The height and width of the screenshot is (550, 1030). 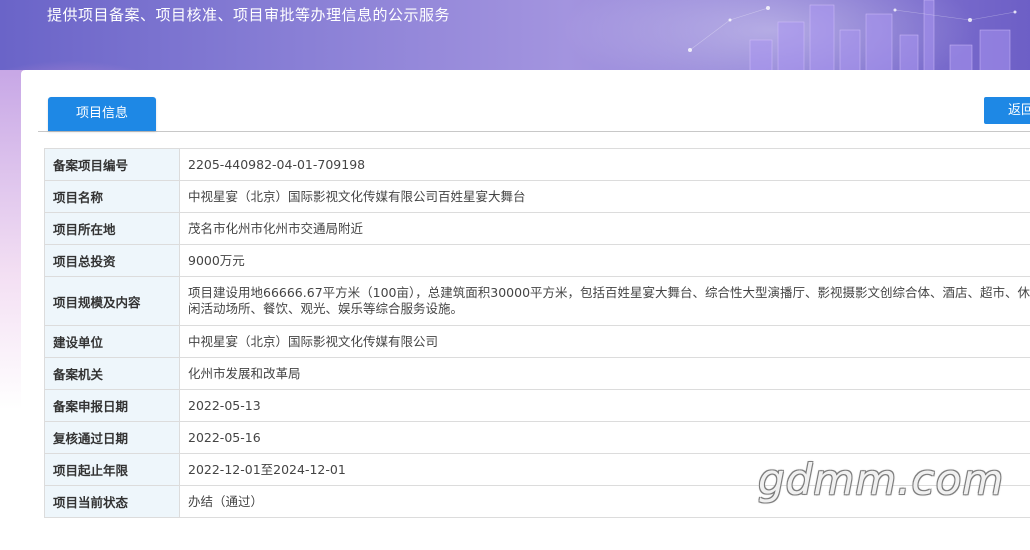 What do you see at coordinates (112, 502) in the screenshot?
I see `row-label: 项目当前状态` at bounding box center [112, 502].